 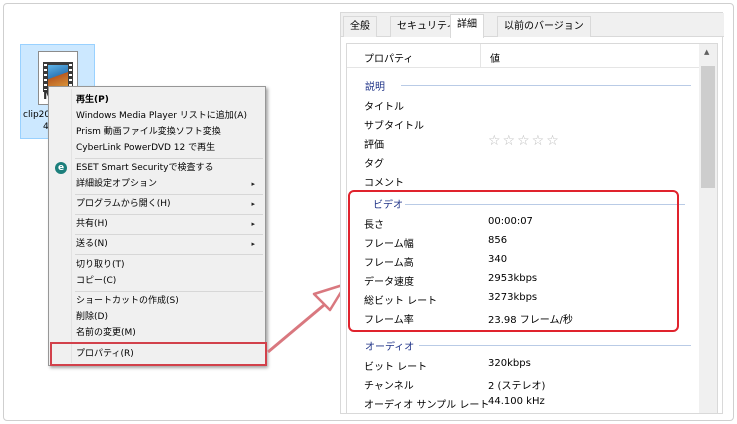 I want to click on property-value: 44.100 kHz, so click(x=516, y=401).